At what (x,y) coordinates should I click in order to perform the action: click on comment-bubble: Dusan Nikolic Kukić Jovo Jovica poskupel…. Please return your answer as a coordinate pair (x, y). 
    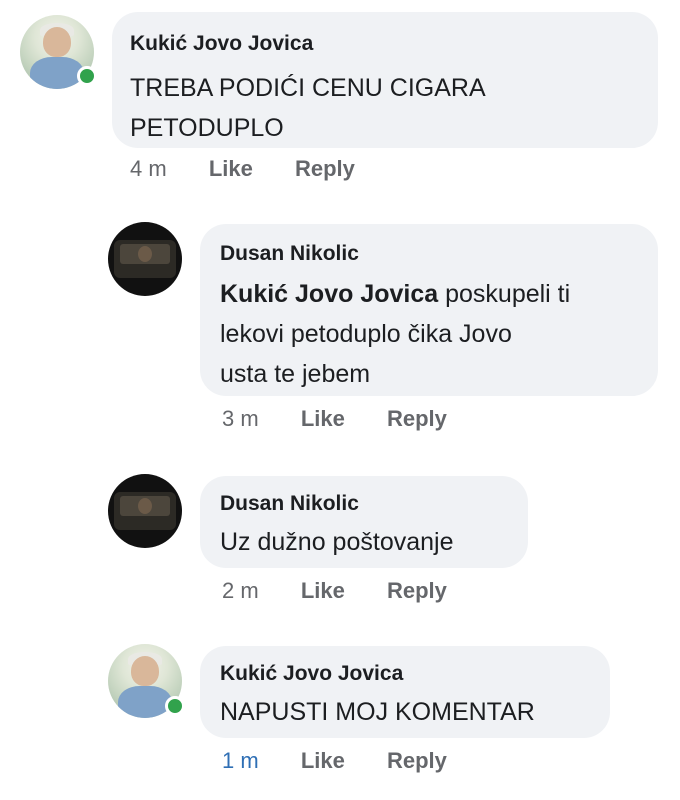
    Looking at the image, I should click on (429, 310).